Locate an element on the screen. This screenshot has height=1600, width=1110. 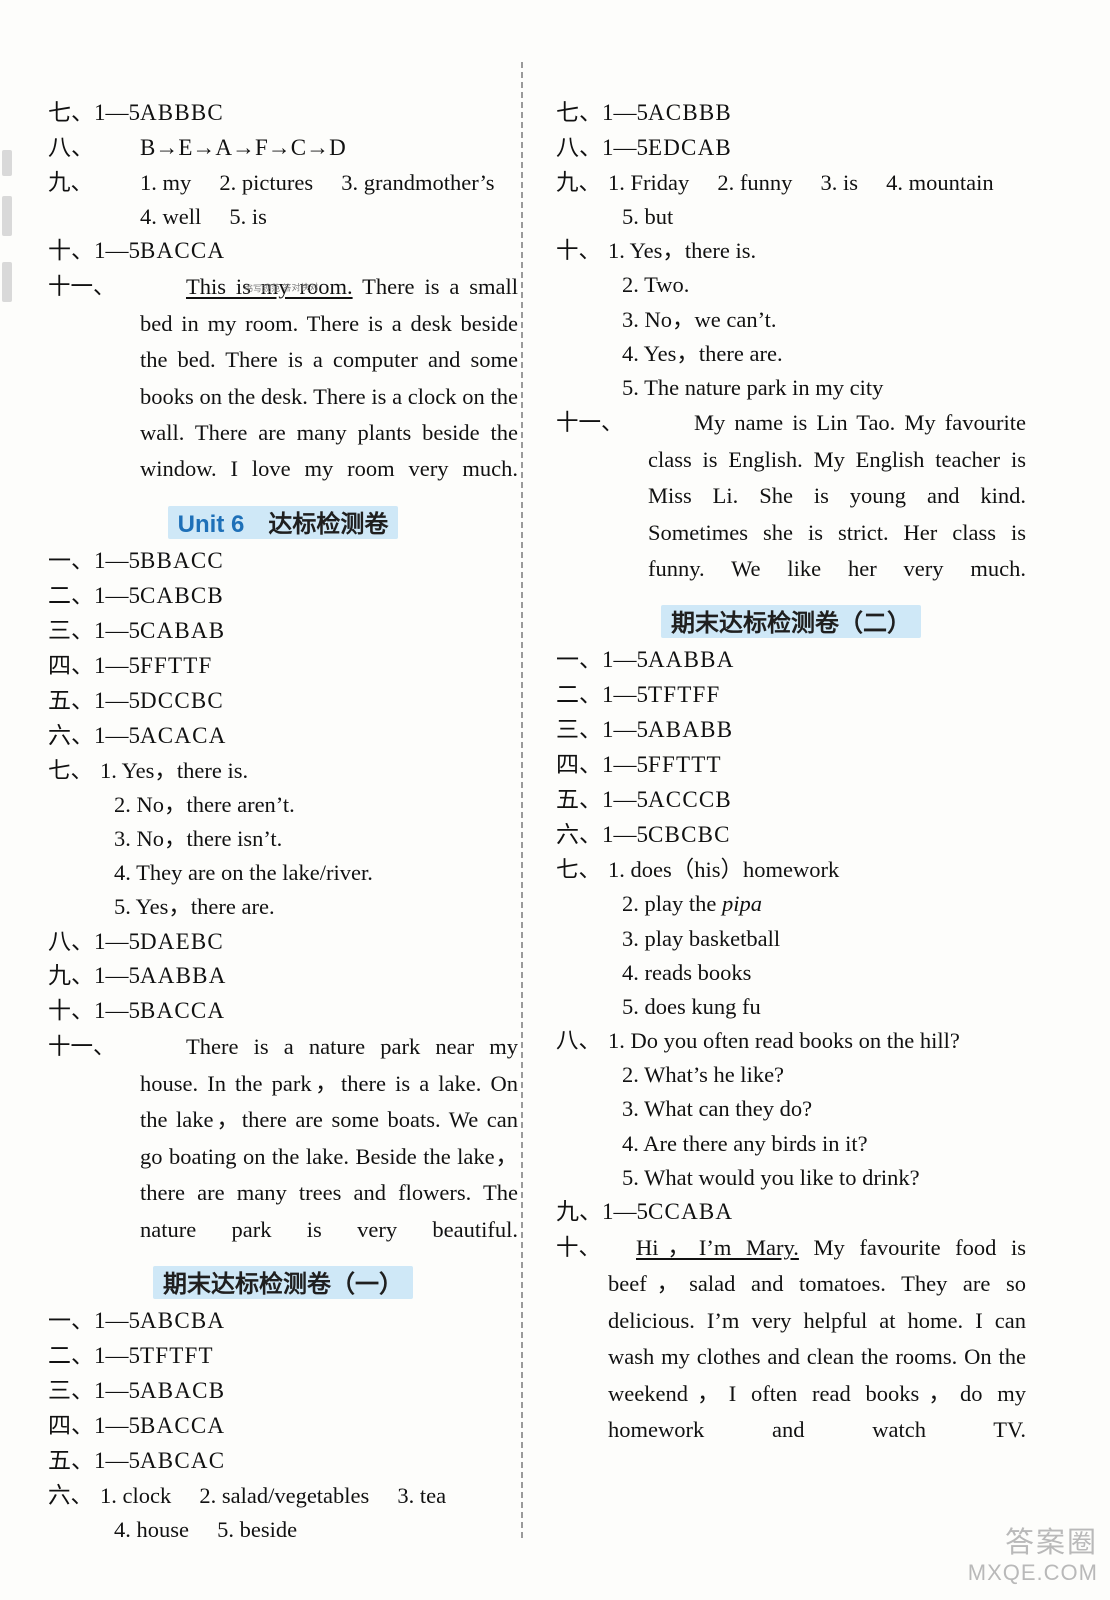
answer-row: 四、1—5 FFTTT is located at coordinates (791, 765).